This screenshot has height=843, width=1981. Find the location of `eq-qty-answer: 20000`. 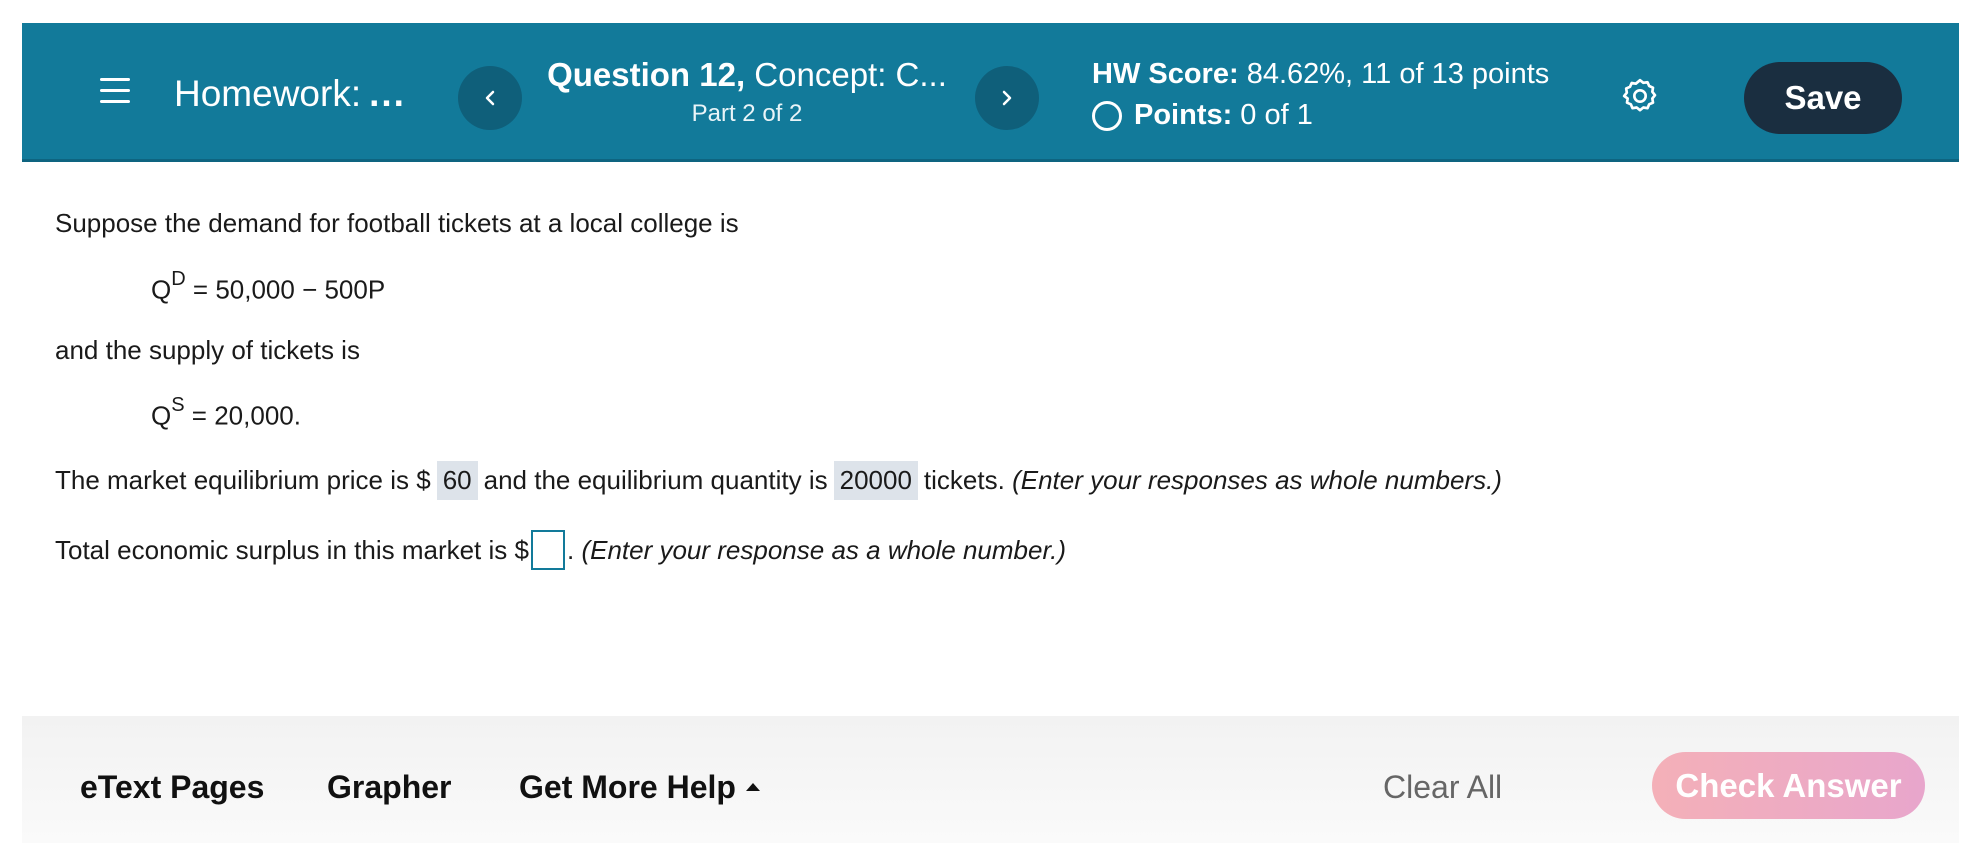

eq-qty-answer: 20000 is located at coordinates (875, 480).